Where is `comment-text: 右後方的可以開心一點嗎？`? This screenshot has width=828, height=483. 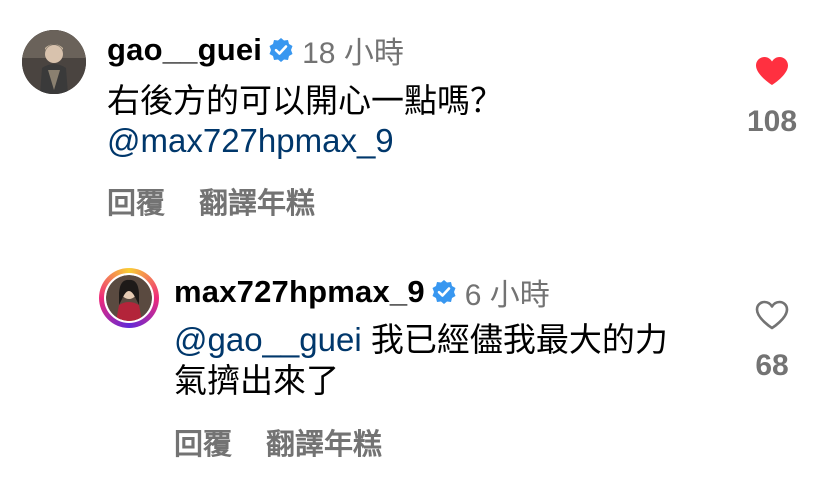
comment-text: 右後方的可以開心一點嗎？ is located at coordinates (305, 100).